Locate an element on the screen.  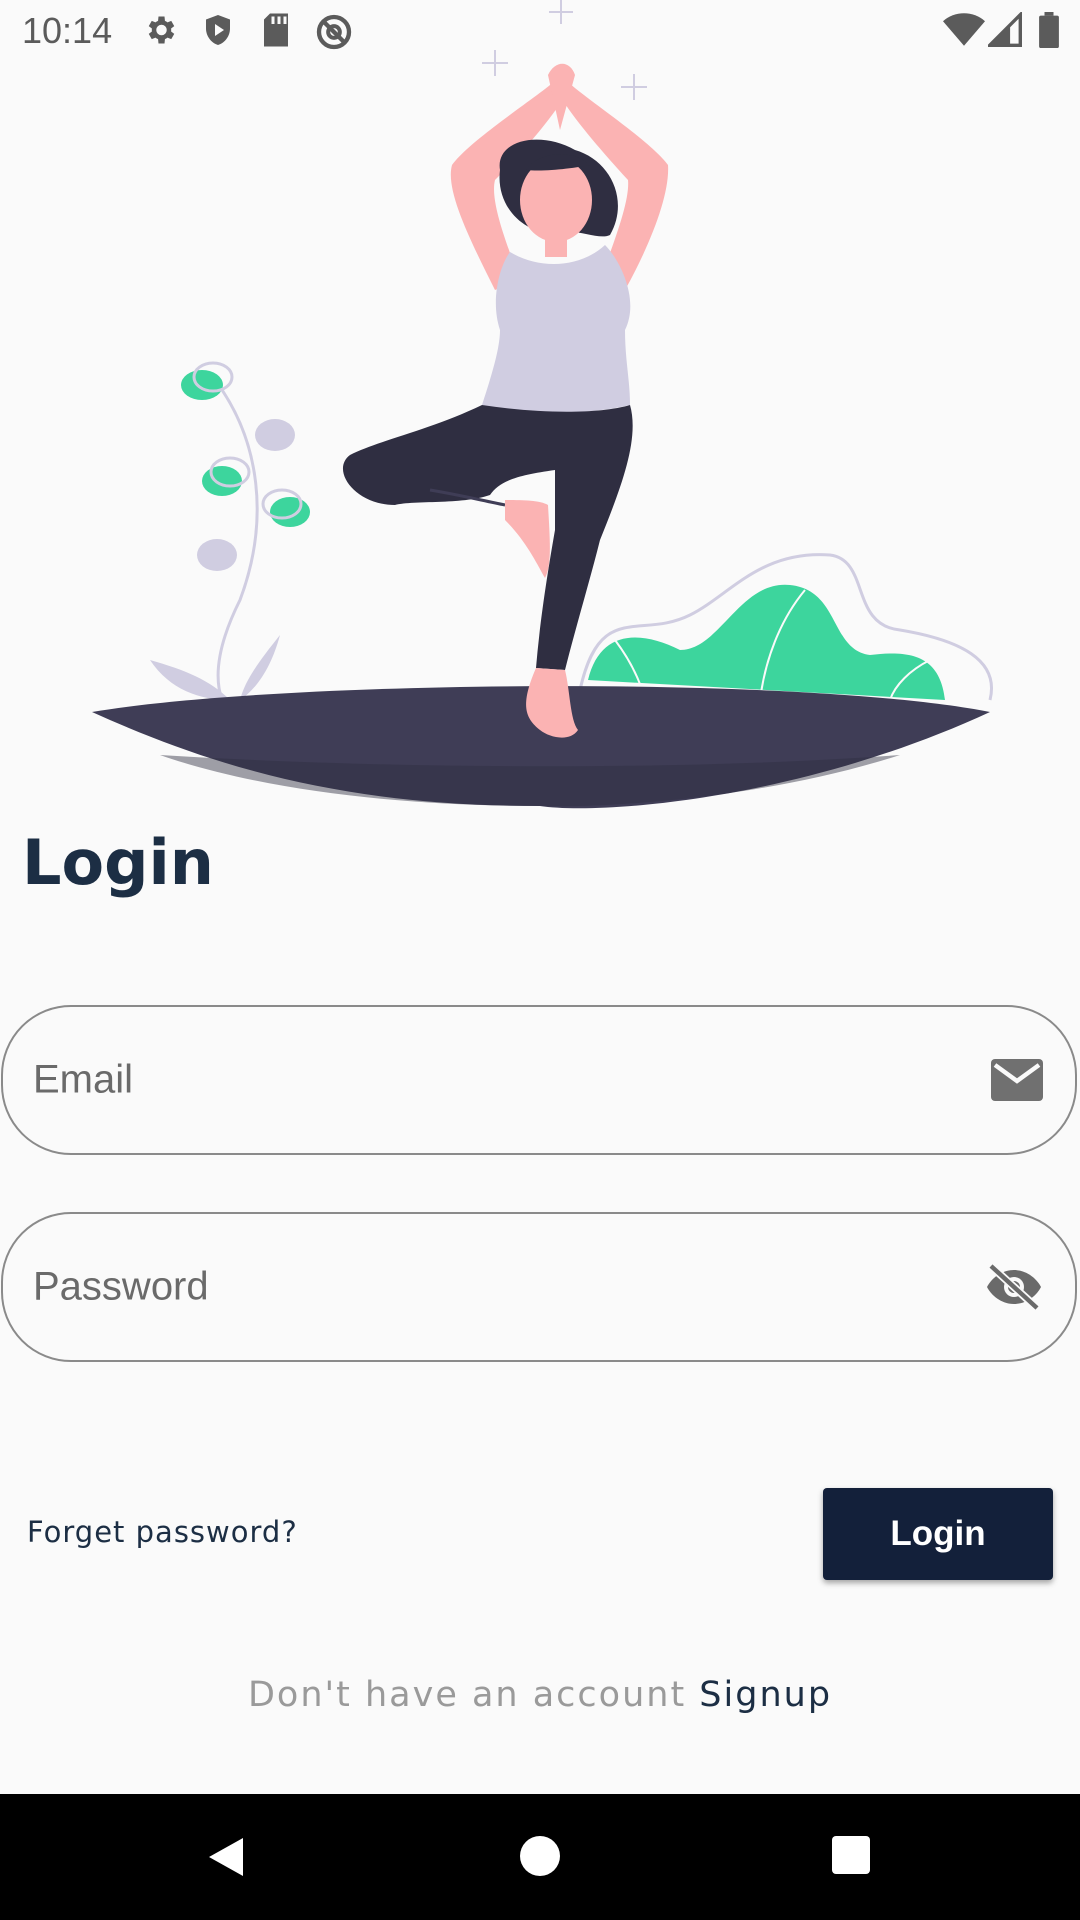
login-button: Login is located at coordinates (938, 1534).